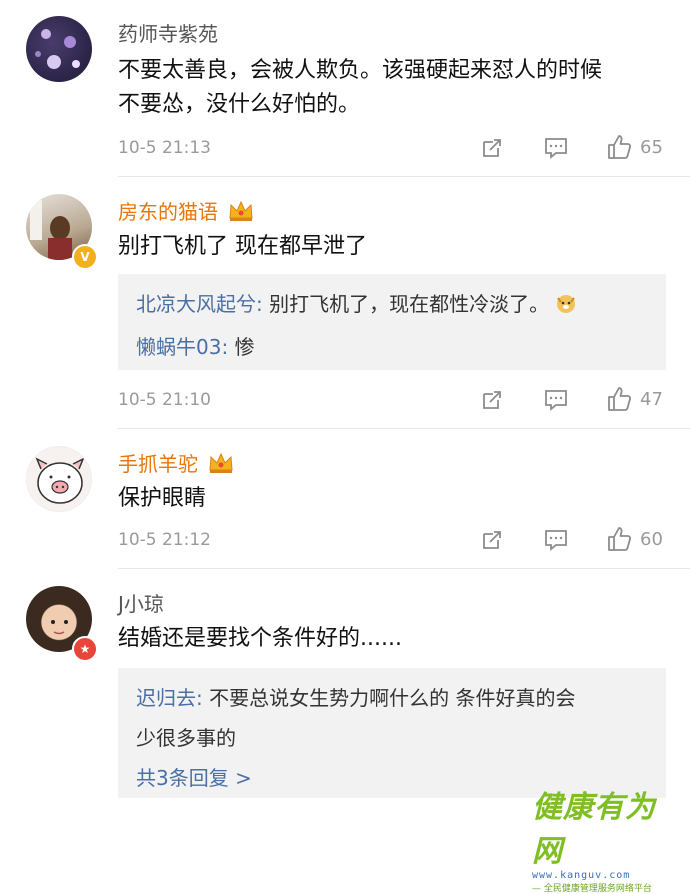 This screenshot has width=690, height=894. Describe the element at coordinates (581, 875) in the screenshot. I see `watermark-url: www.kanguv.com` at that location.